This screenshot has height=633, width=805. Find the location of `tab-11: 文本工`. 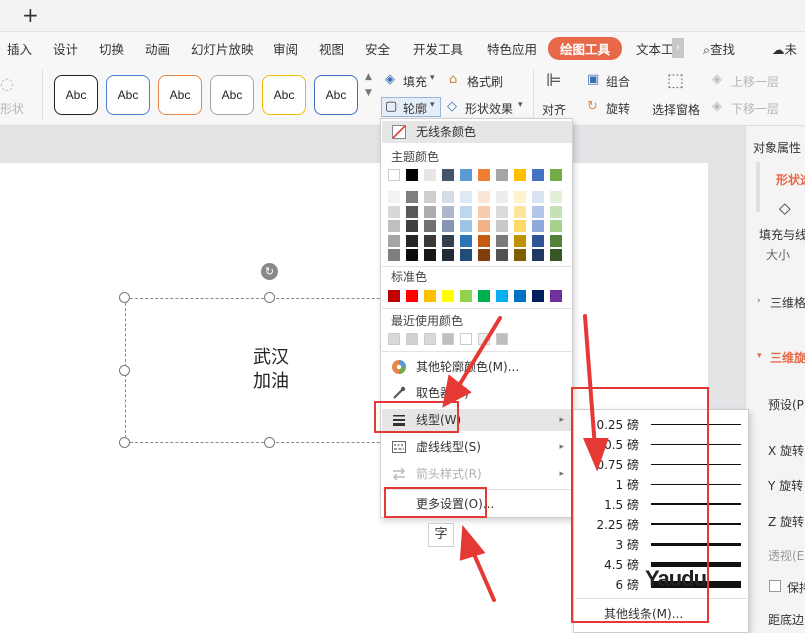

tab-11: 文本工 is located at coordinates (655, 48).